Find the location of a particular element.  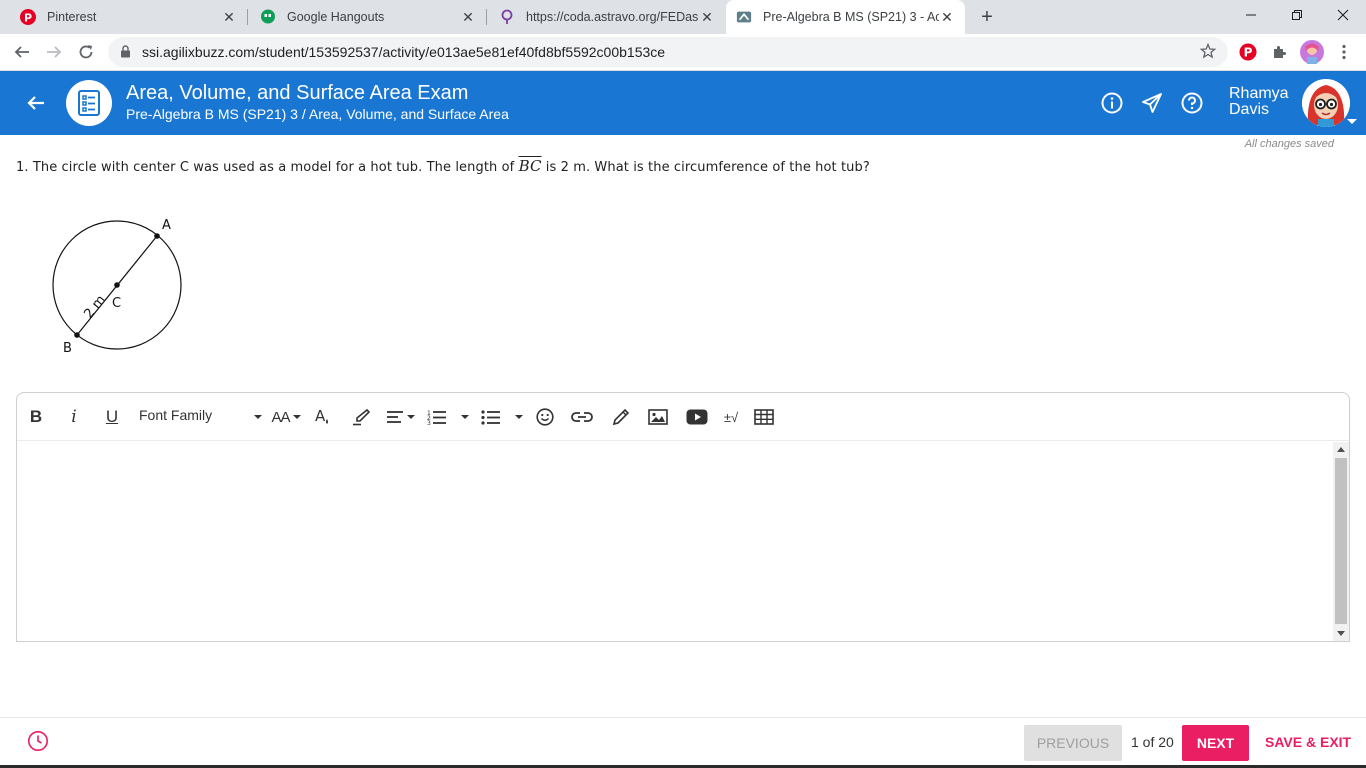

insert-table-icon is located at coordinates (764, 417).